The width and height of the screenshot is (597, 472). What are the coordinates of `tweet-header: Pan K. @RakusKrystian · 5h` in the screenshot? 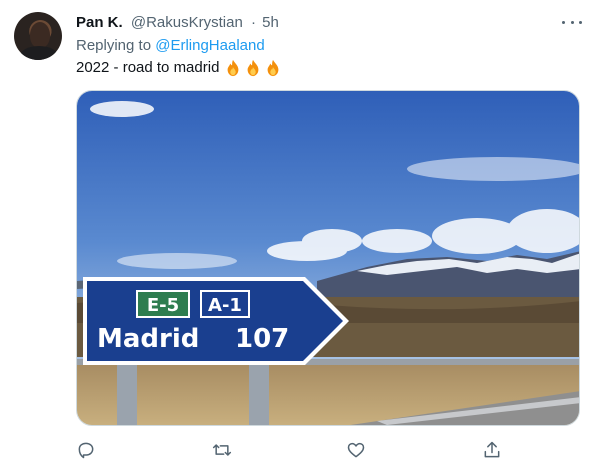 It's located at (177, 23).